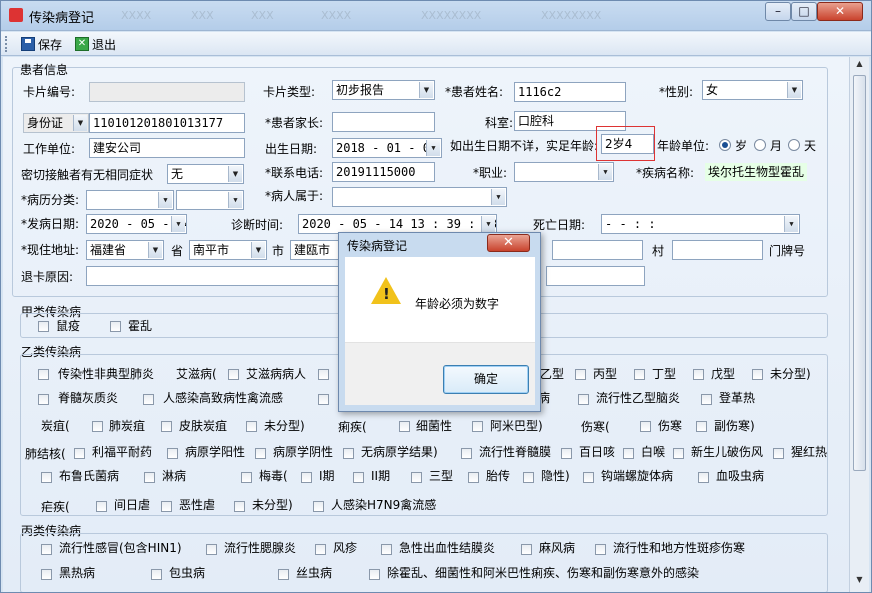  Describe the element at coordinates (167, 148) in the screenshot. I see `work-field: 建安公司` at that location.